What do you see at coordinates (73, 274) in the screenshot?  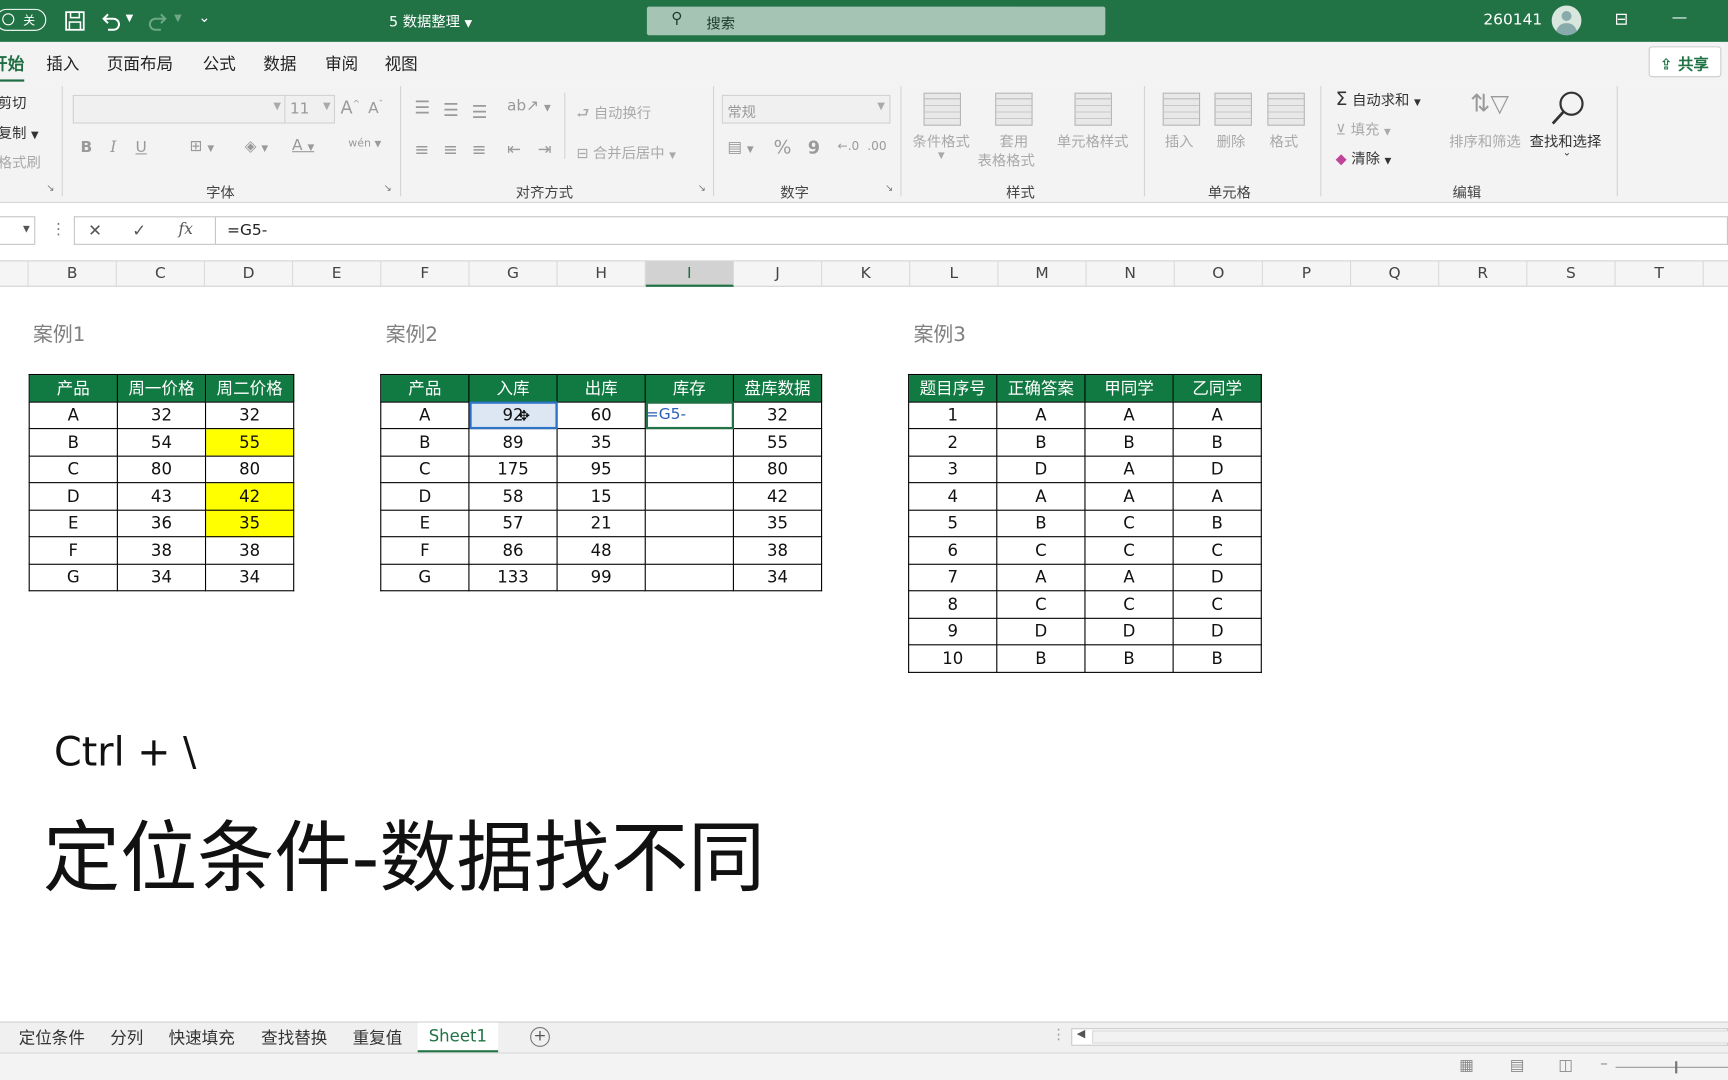 I see `column-header: B` at bounding box center [73, 274].